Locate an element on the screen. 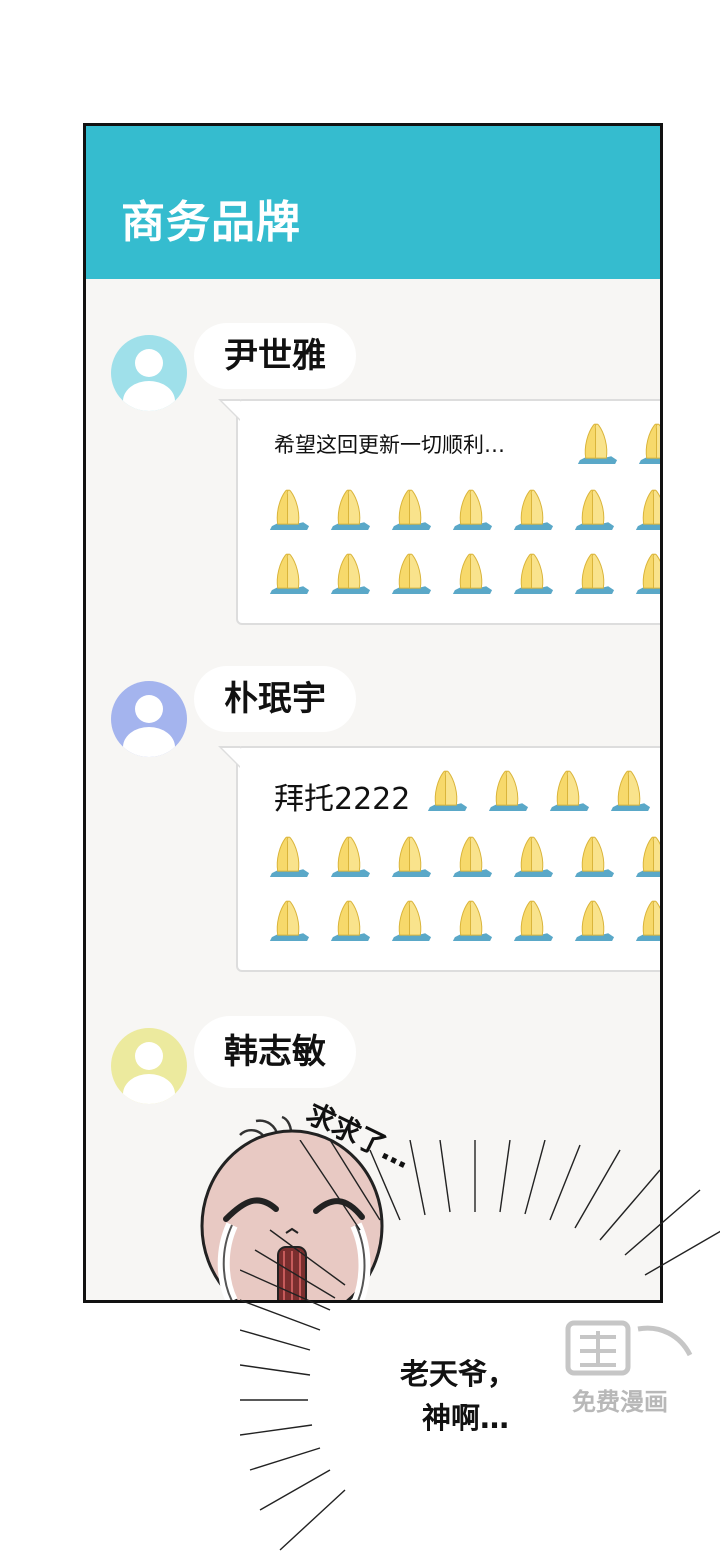  chat-title: 商务品牌 is located at coordinates (211, 222).